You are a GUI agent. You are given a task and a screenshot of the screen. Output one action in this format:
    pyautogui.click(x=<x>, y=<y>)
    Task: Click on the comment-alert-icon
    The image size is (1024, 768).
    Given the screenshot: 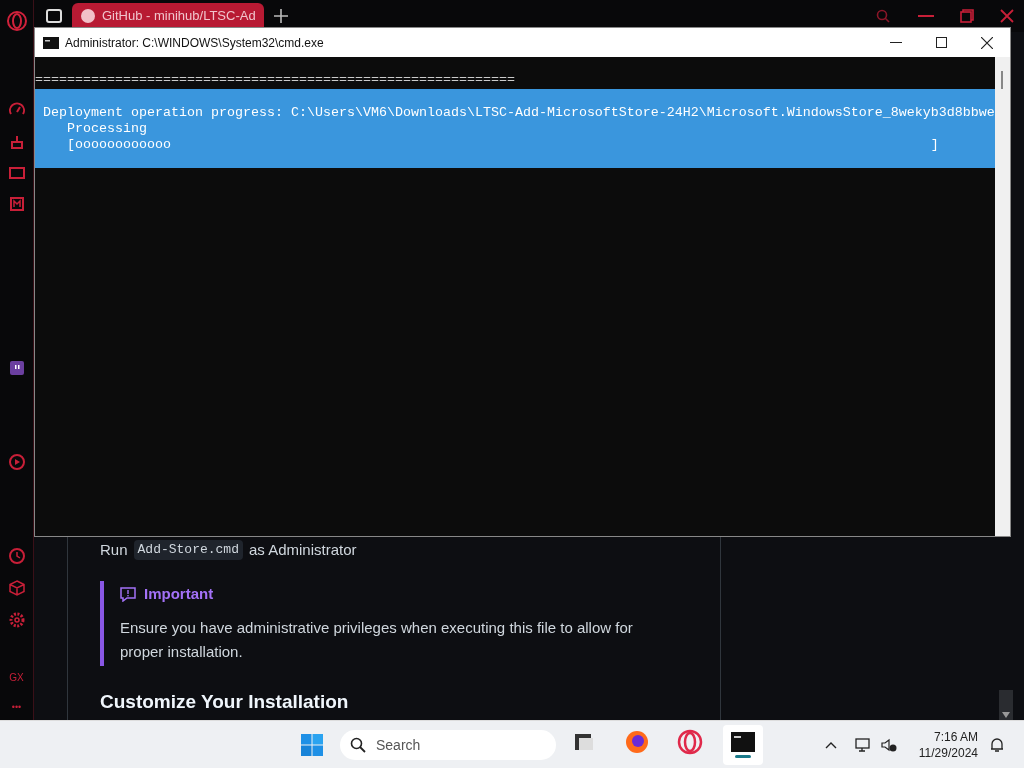 What is the action you would take?
    pyautogui.click(x=128, y=594)
    